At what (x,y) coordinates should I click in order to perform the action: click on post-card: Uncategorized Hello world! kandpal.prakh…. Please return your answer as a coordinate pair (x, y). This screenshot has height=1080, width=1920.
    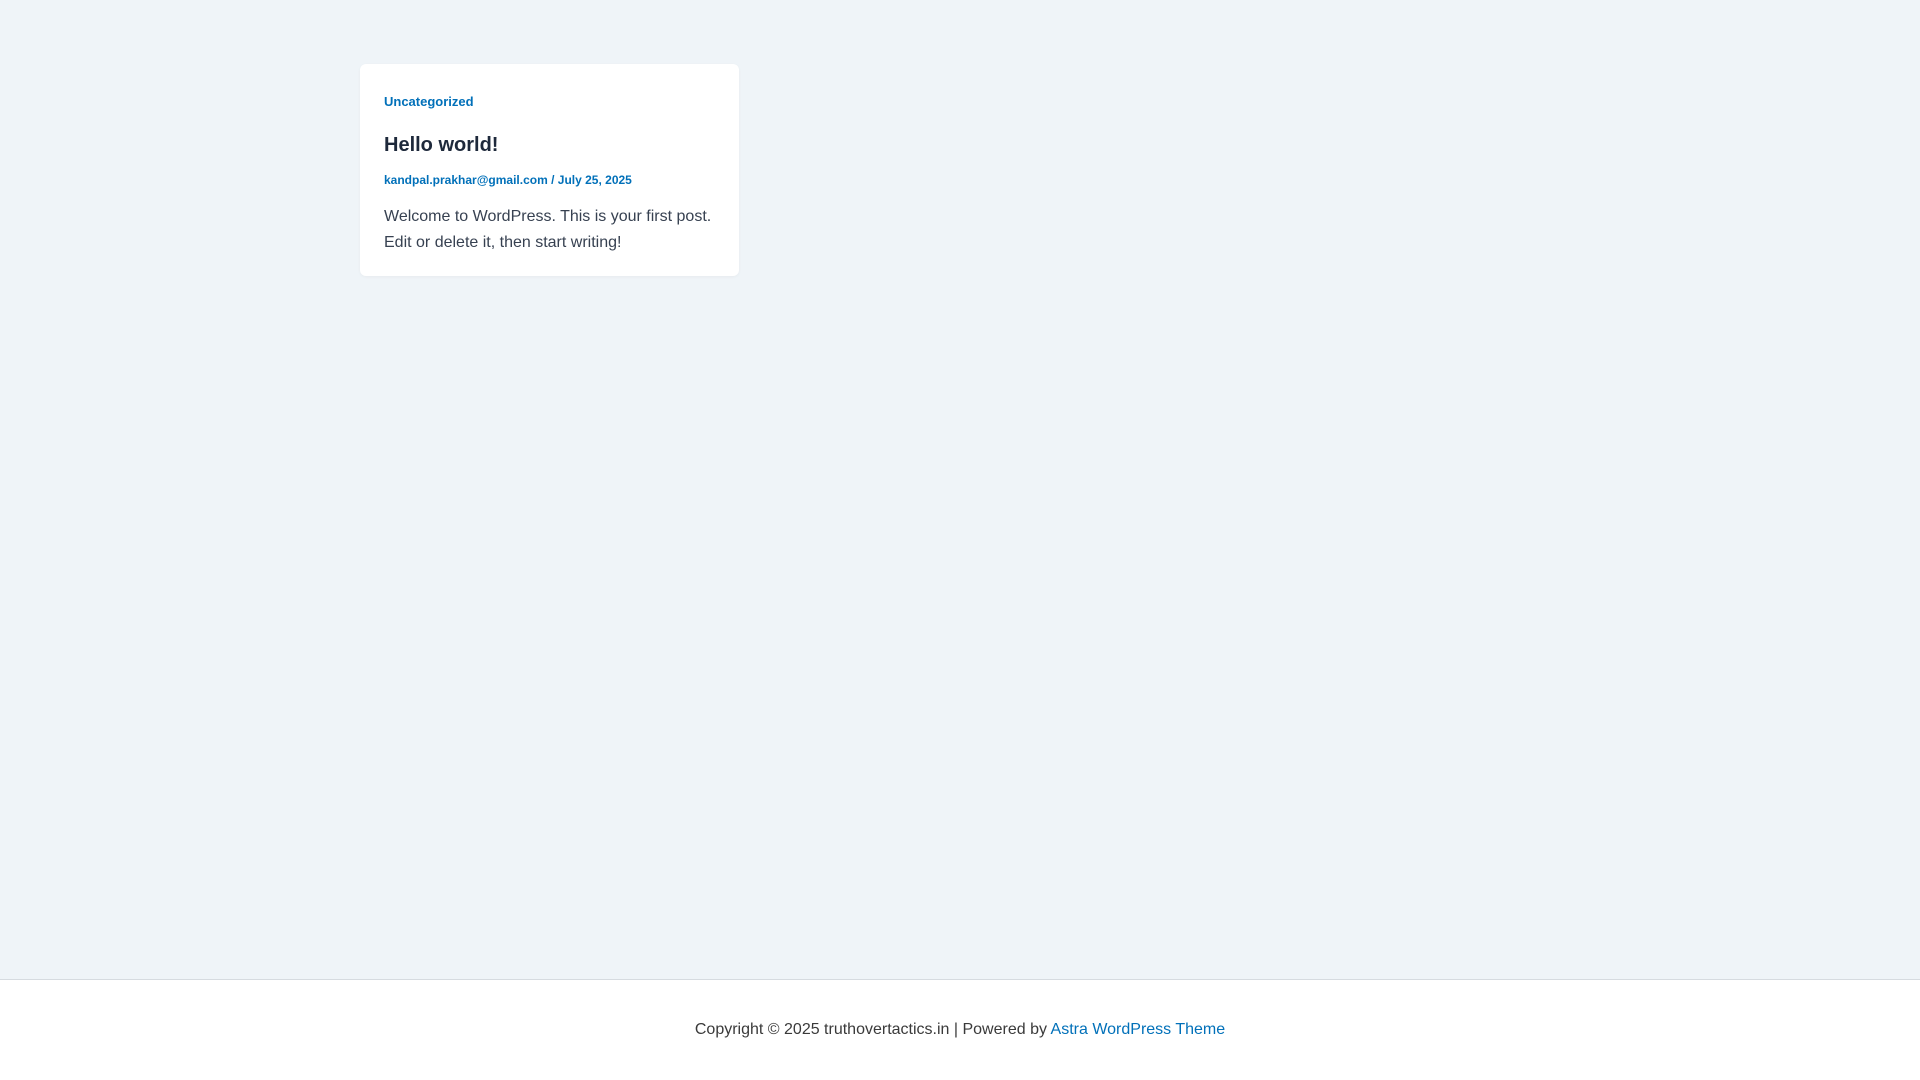
    Looking at the image, I should click on (549, 170).